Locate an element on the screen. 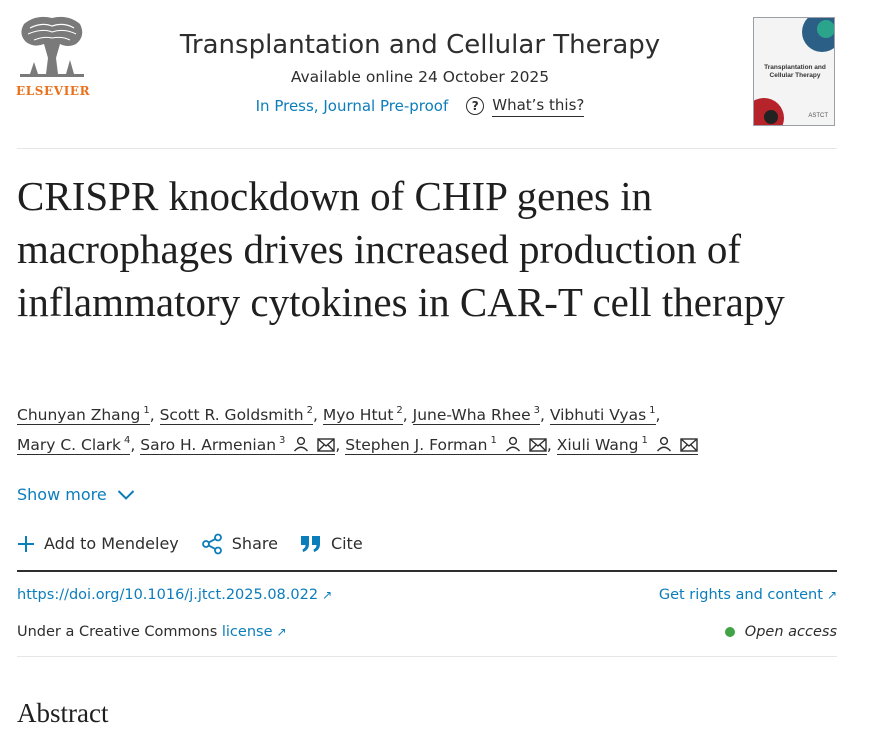  cover-title: Transplantation and Cellular Therapy is located at coordinates (795, 71).